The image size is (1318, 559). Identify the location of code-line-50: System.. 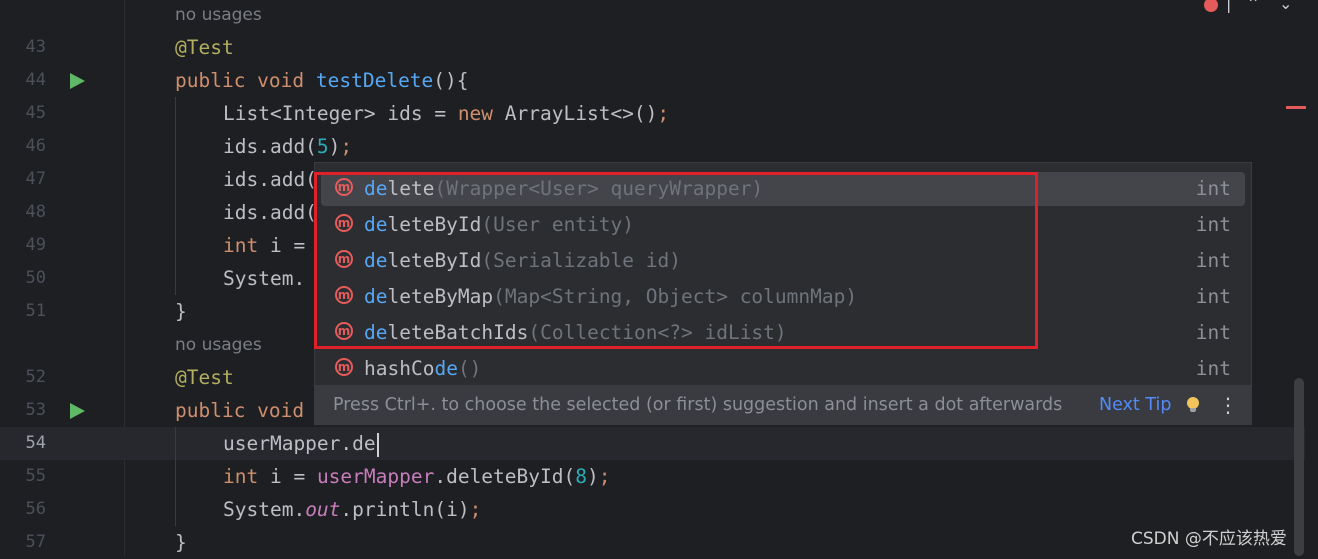
(264, 278).